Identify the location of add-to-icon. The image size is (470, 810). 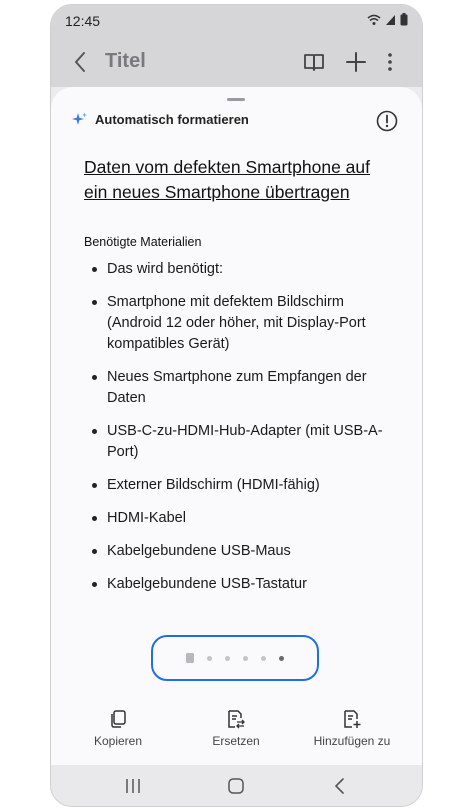
(352, 719).